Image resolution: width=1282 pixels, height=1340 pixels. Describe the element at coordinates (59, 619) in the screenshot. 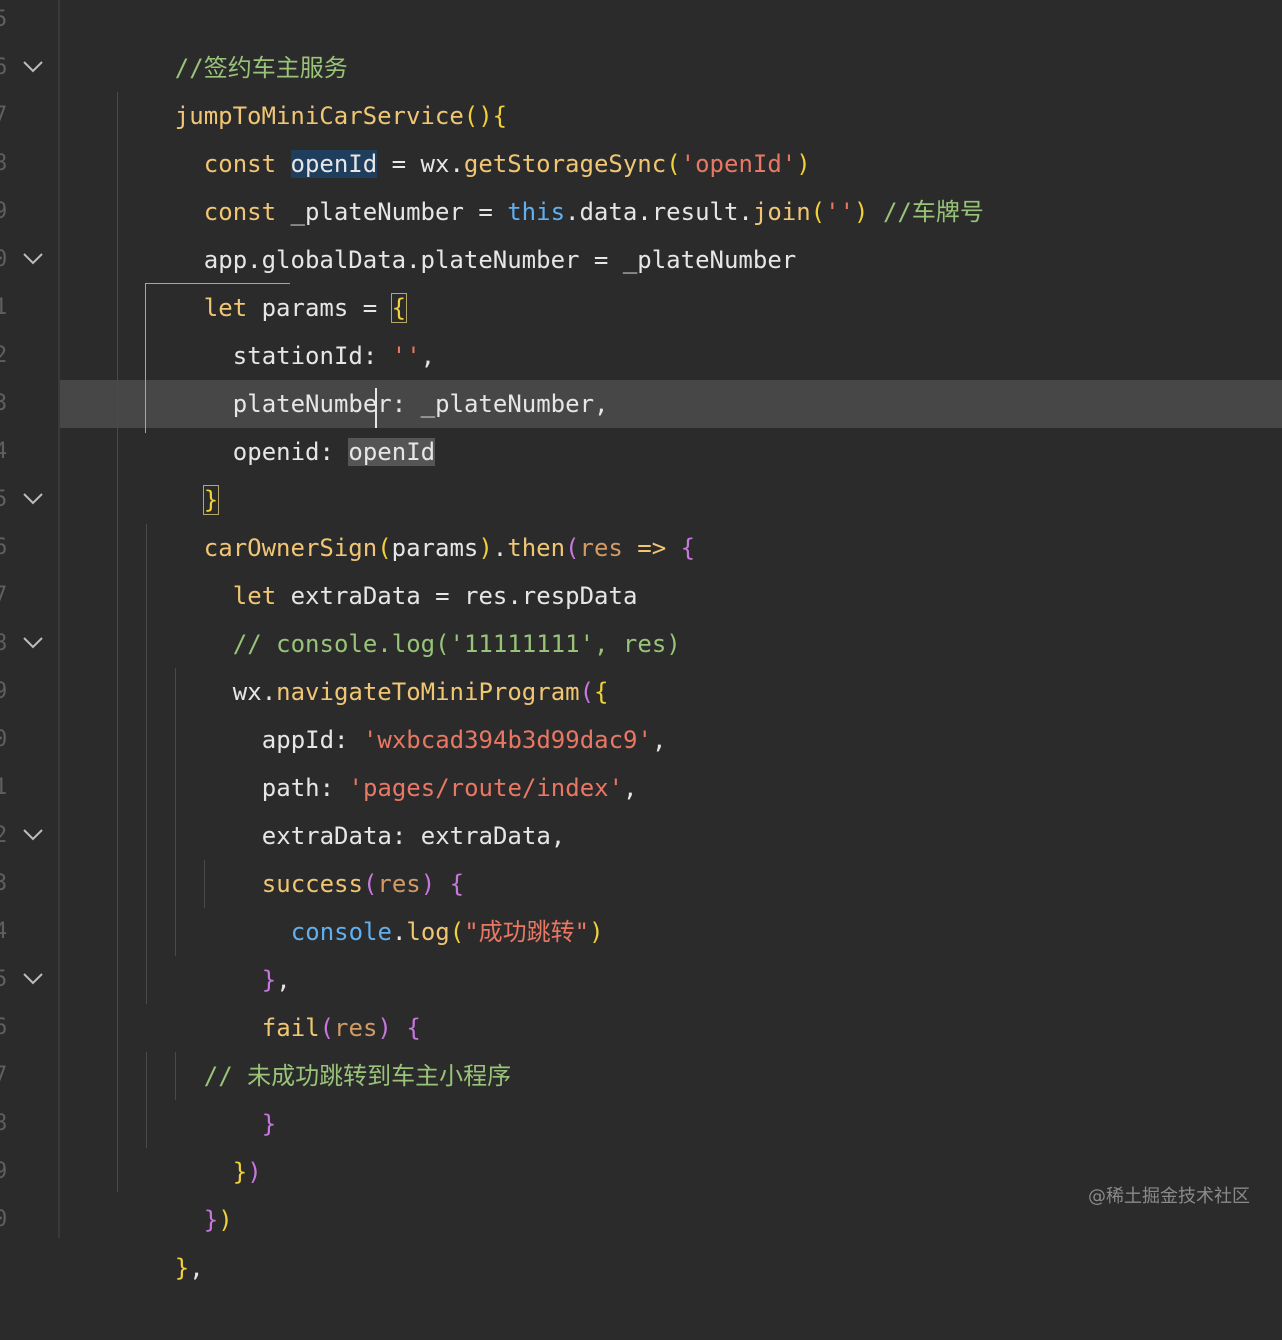

I see `gutter-separator` at that location.